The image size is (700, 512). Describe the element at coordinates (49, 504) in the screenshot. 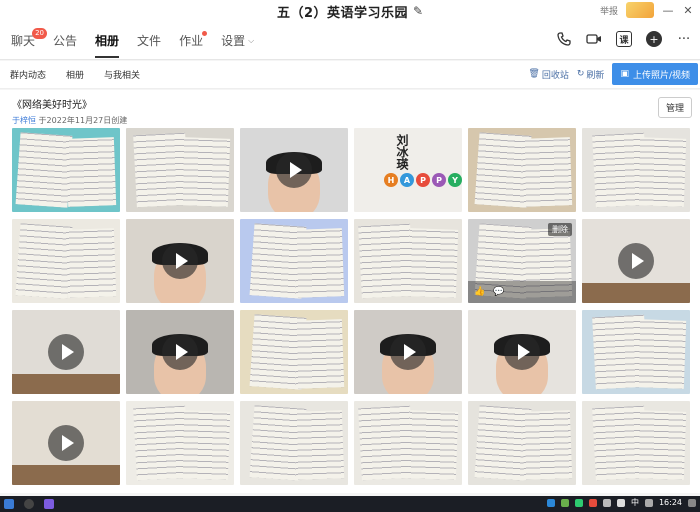

I see `app-icon` at that location.